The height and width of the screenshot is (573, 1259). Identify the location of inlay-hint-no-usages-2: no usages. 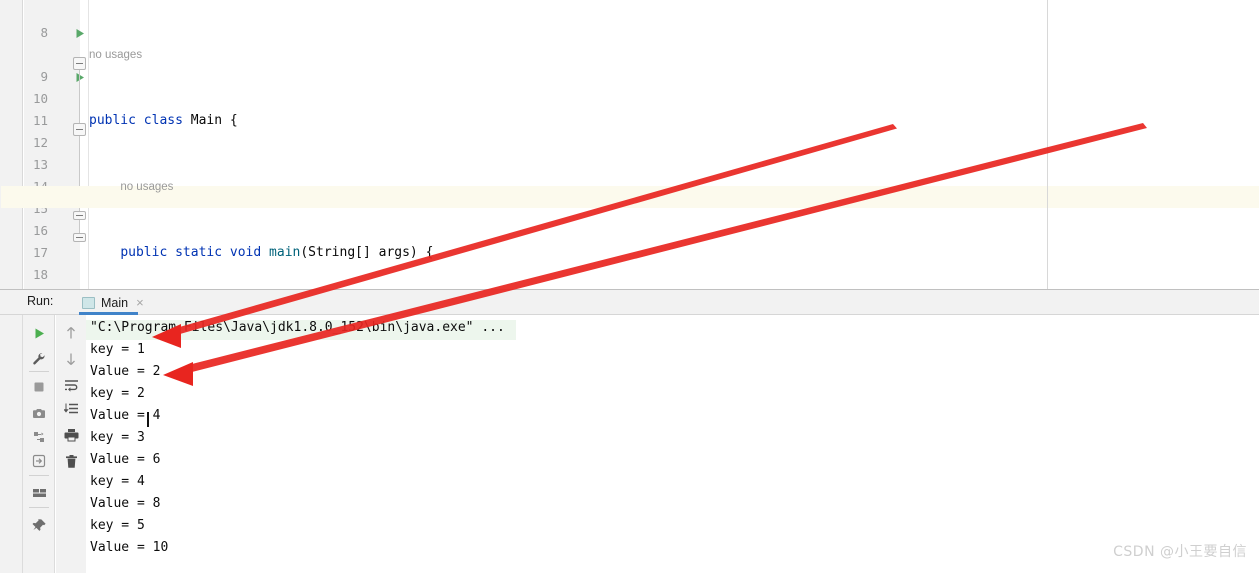
(147, 187).